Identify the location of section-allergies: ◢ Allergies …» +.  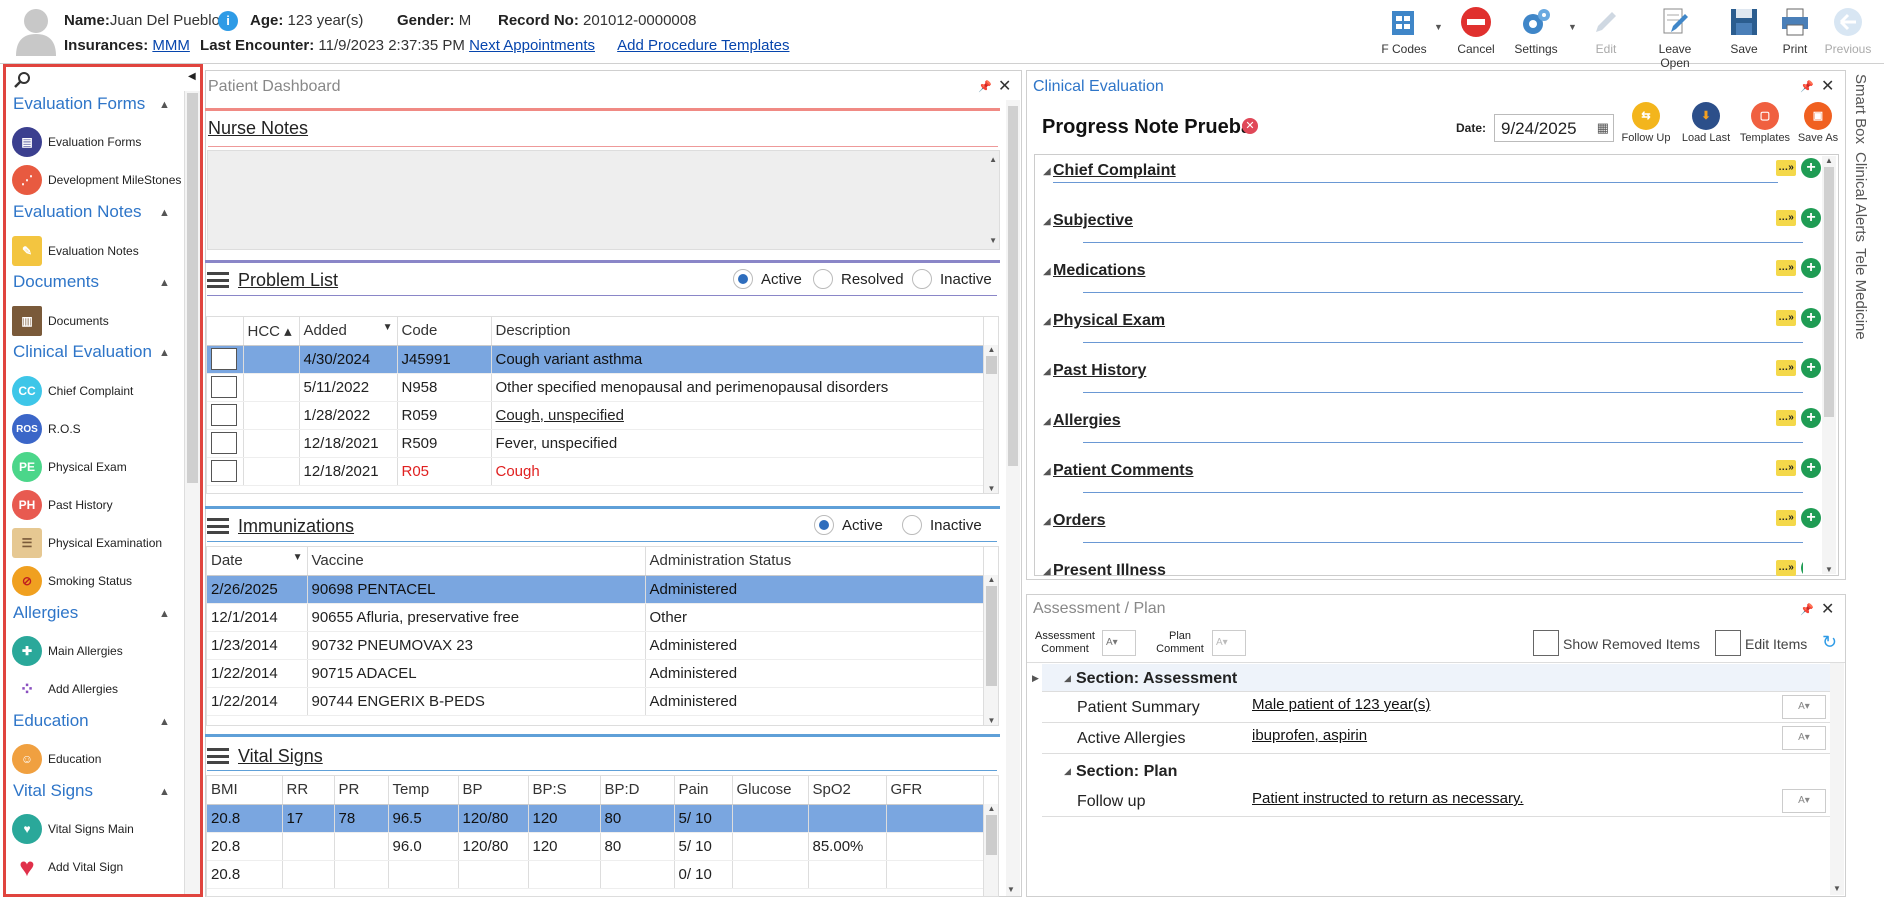
(1432, 429).